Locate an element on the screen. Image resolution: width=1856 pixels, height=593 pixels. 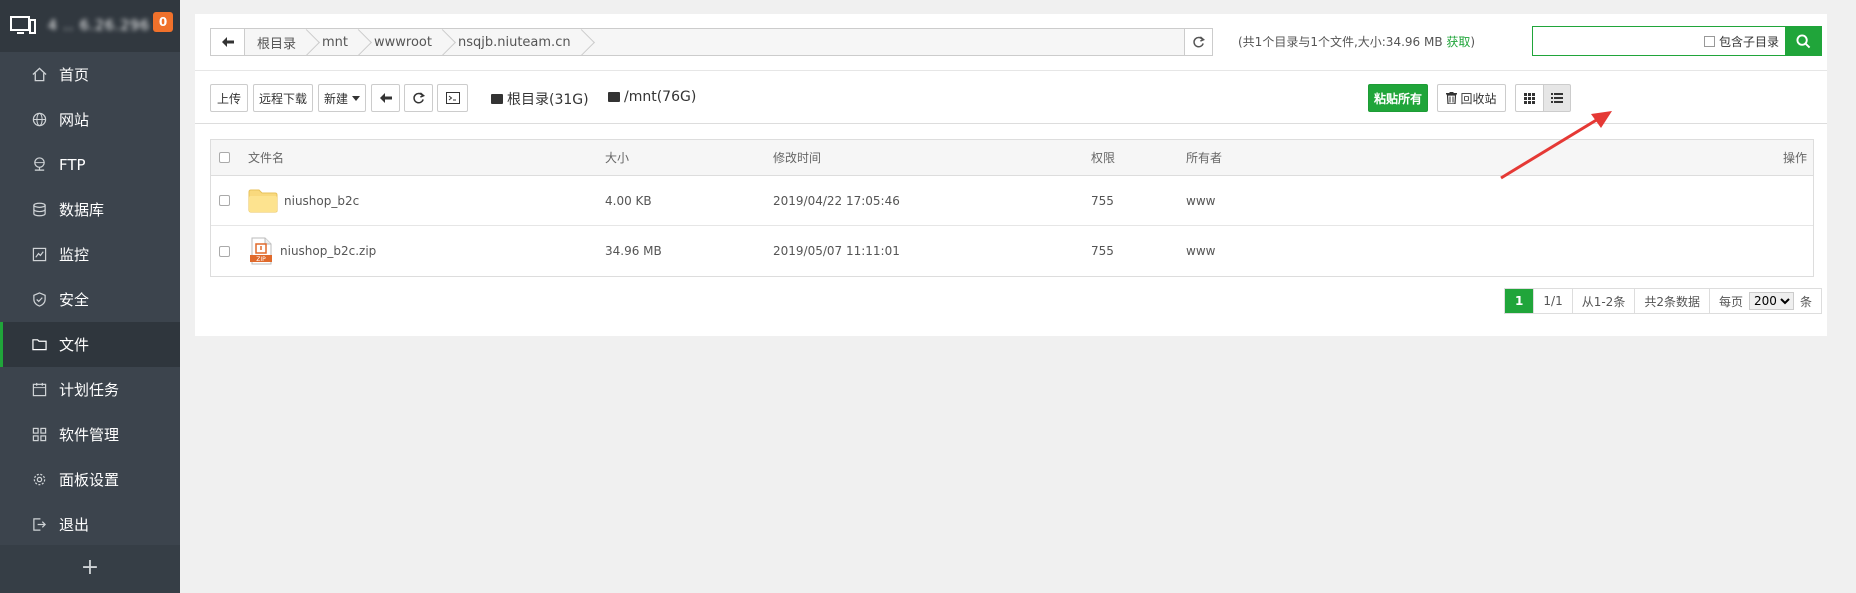
back-dir-button is located at coordinates (385, 98).